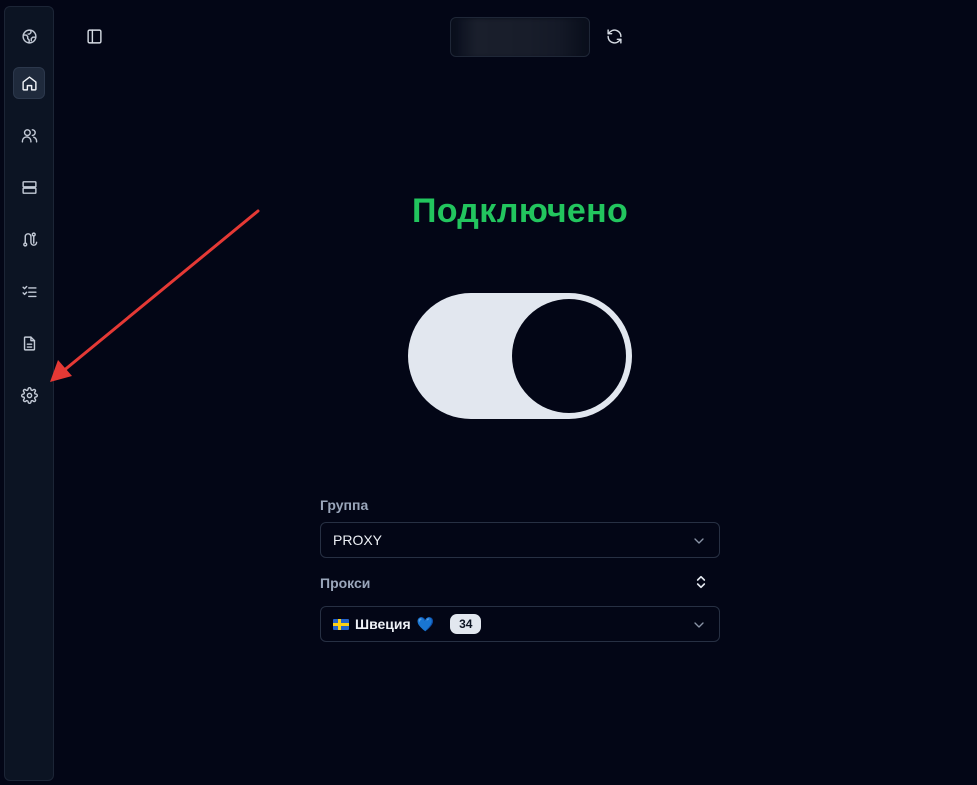 This screenshot has height=785, width=977. I want to click on route-icon, so click(29, 239).